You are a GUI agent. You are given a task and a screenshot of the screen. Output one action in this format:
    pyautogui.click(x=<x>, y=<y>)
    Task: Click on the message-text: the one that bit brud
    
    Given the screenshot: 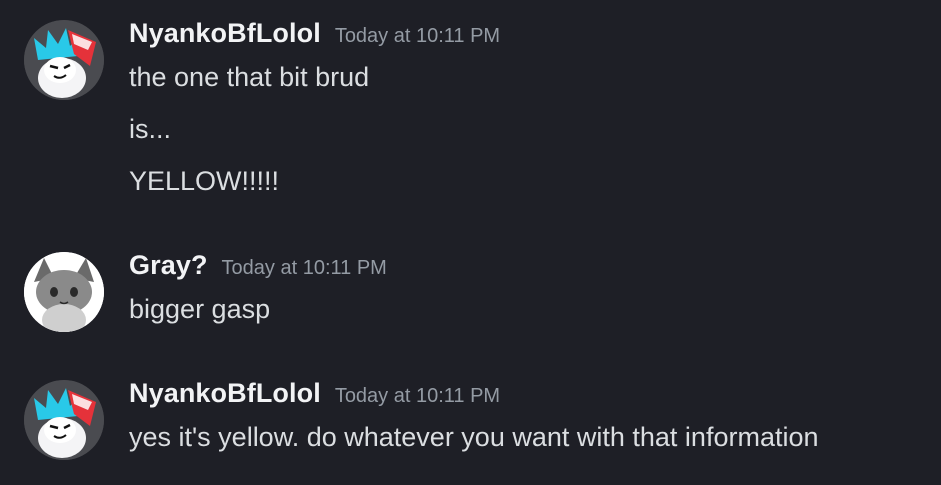 What is the action you would take?
    pyautogui.click(x=249, y=77)
    